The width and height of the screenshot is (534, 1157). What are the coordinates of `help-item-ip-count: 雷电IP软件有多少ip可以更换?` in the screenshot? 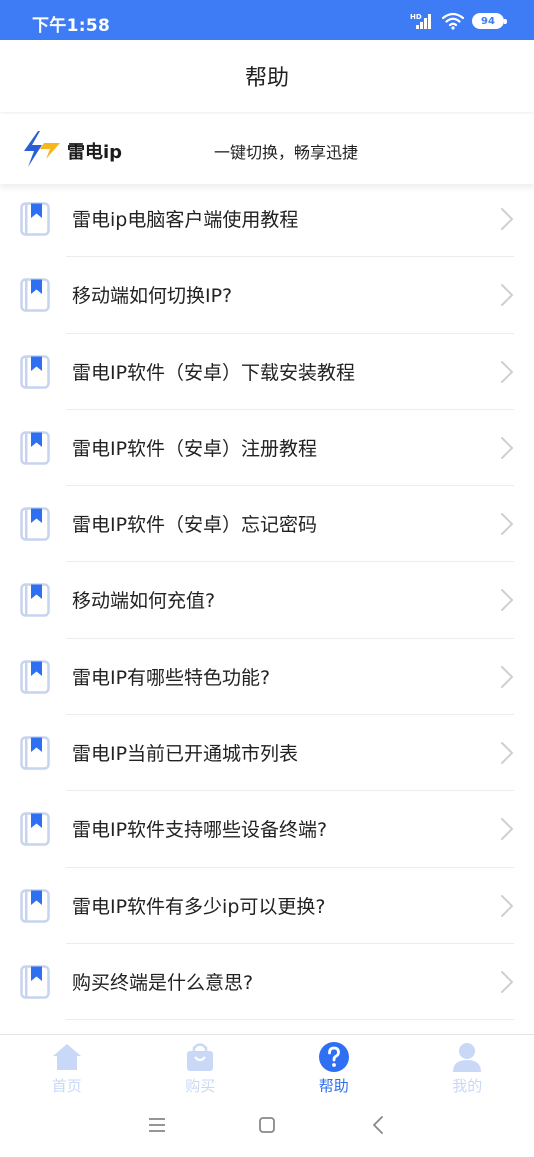 It's located at (267, 906).